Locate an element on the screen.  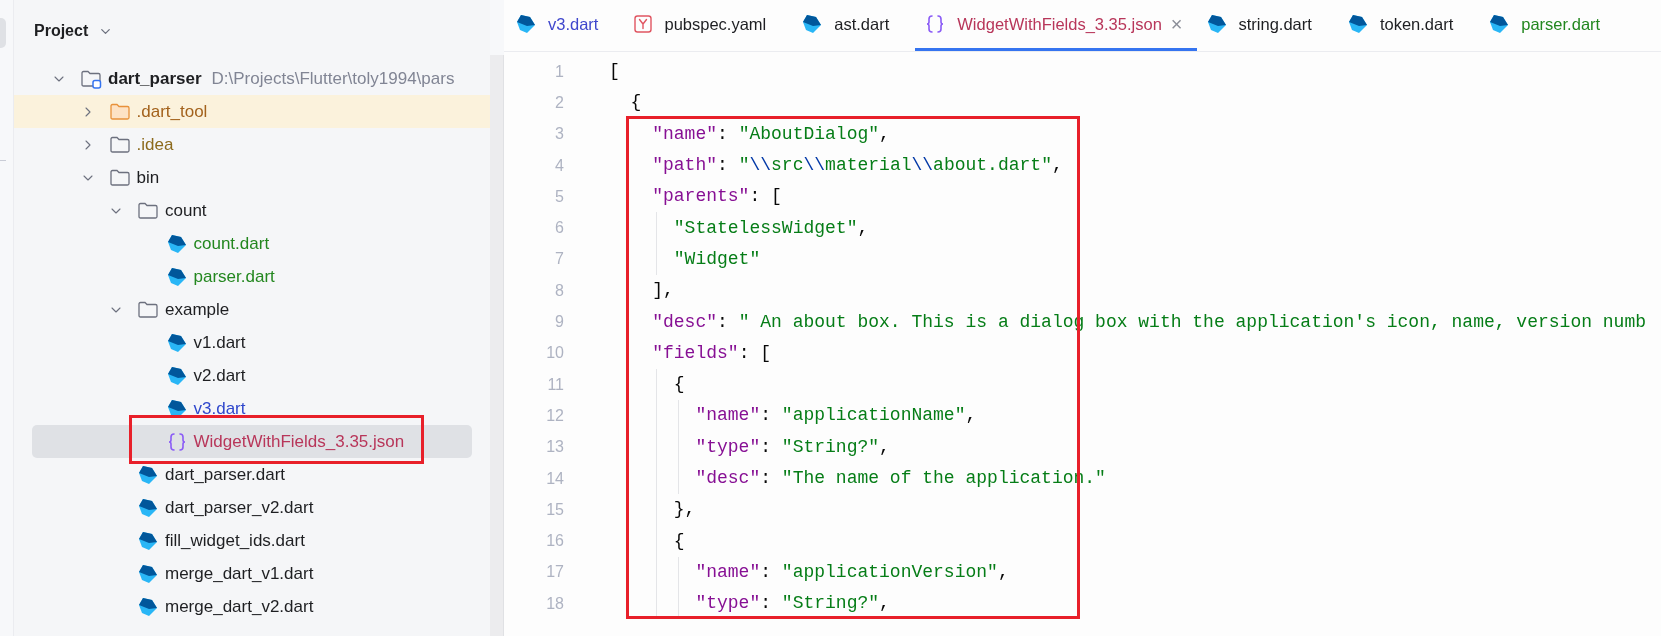
tree-item: v3.dart is located at coordinates (252, 408).